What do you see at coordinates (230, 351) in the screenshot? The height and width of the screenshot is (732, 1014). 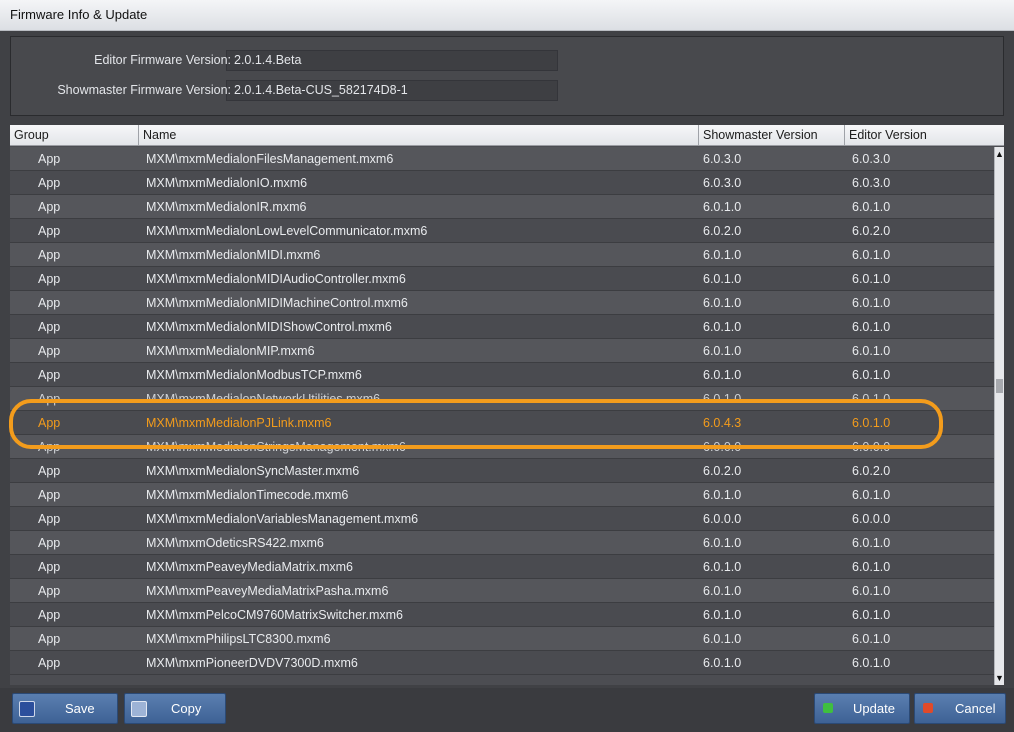 I see `cell-name: MXM\mxmMedialonMIP.mxm6` at bounding box center [230, 351].